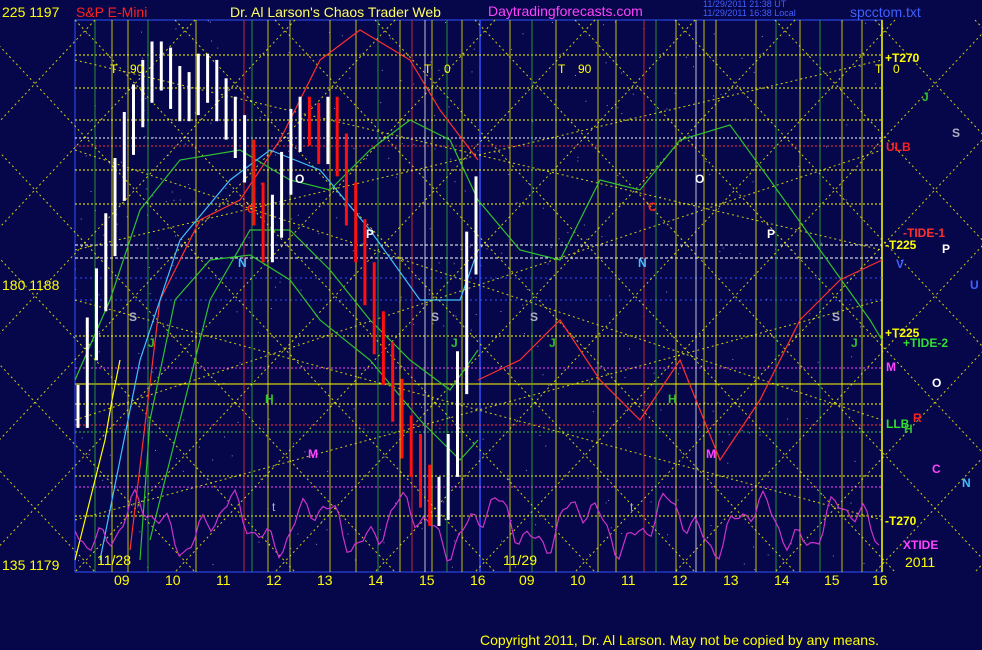  I want to click on ylabel-180: 180 1188, so click(31, 285).